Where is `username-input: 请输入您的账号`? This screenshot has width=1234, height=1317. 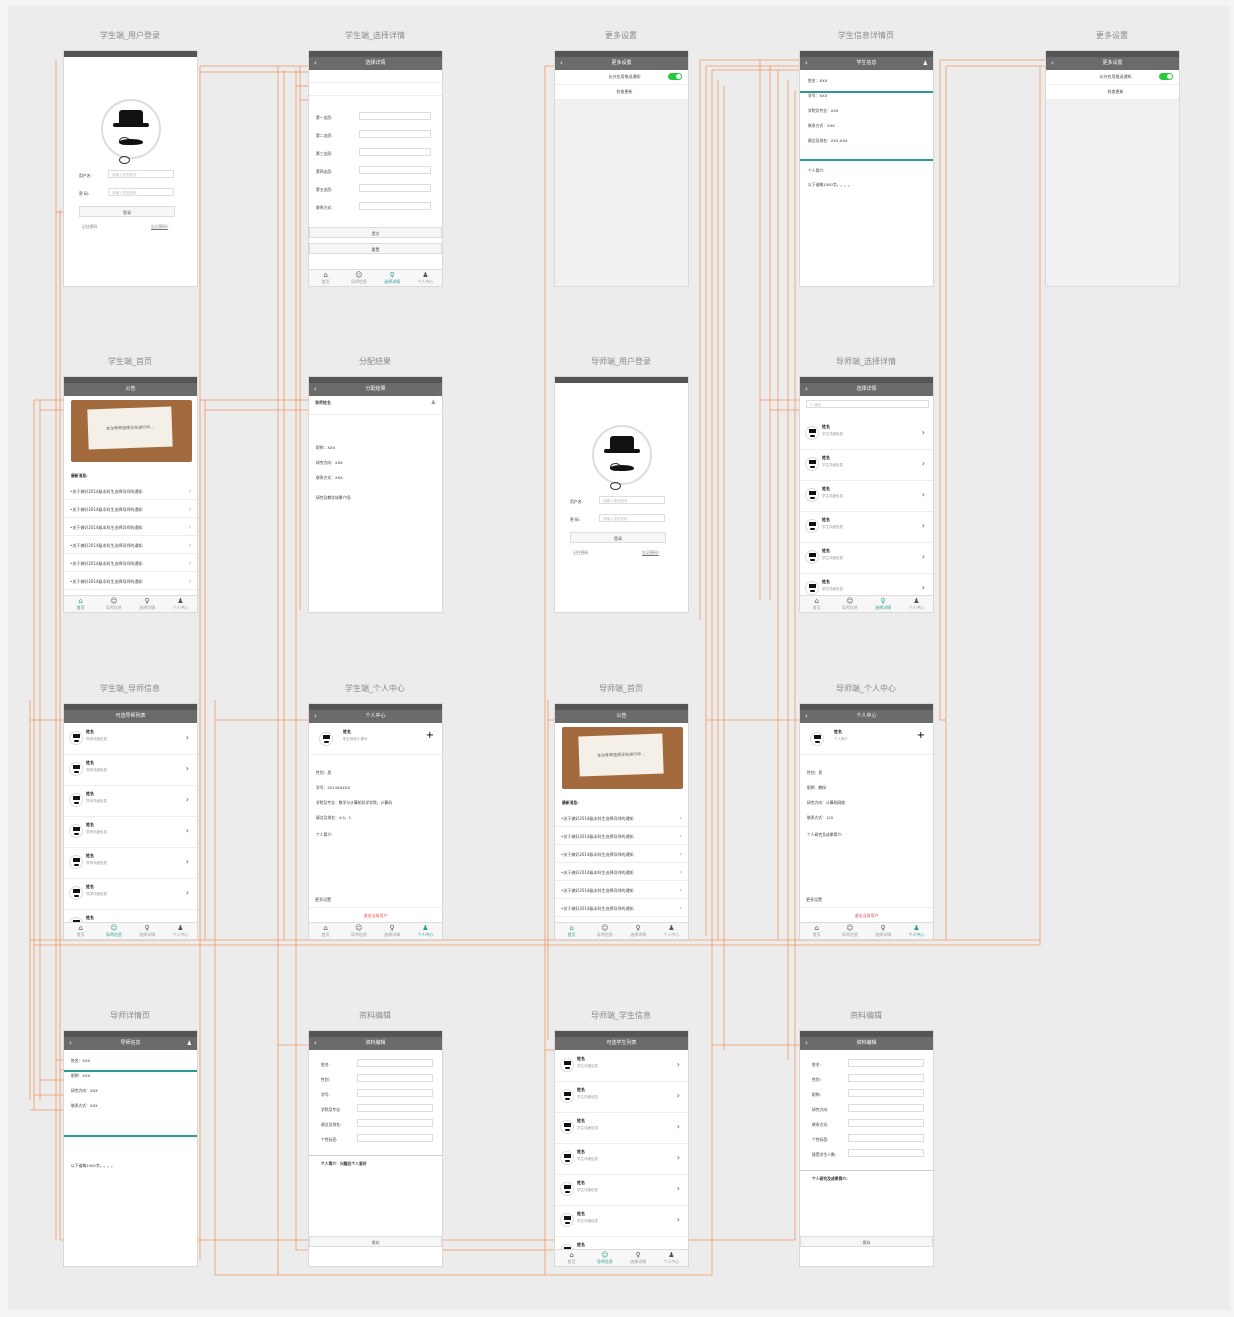 username-input: 请输入您的账号 is located at coordinates (141, 174).